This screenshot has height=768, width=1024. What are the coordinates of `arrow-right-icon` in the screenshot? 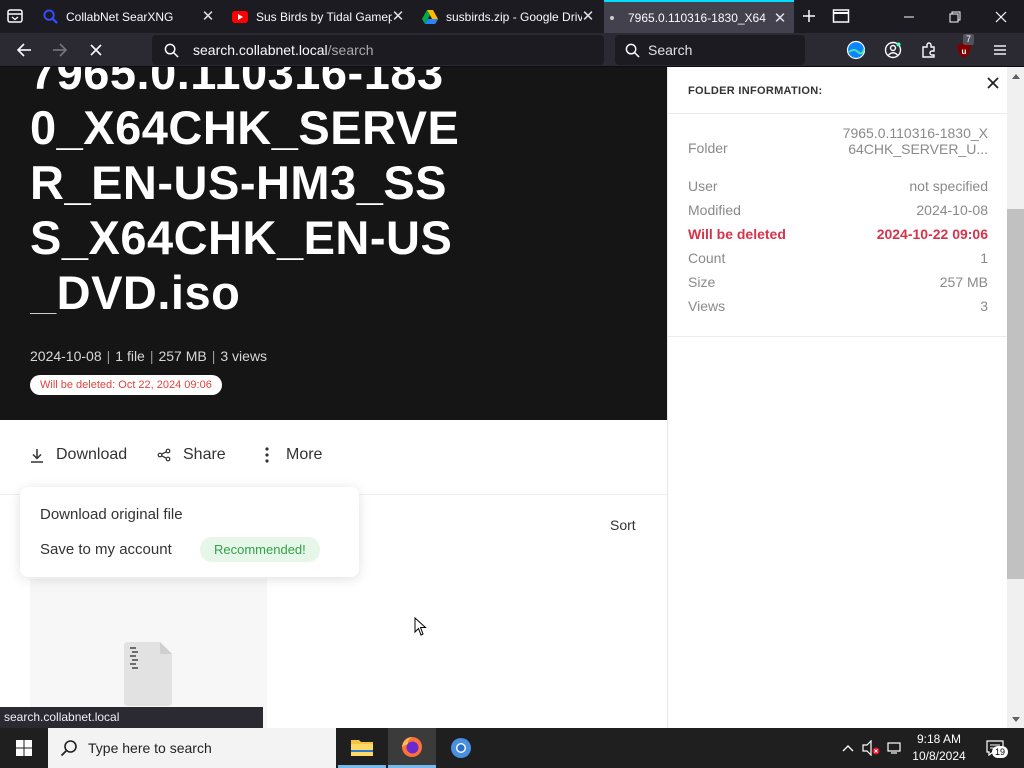 It's located at (60, 50).